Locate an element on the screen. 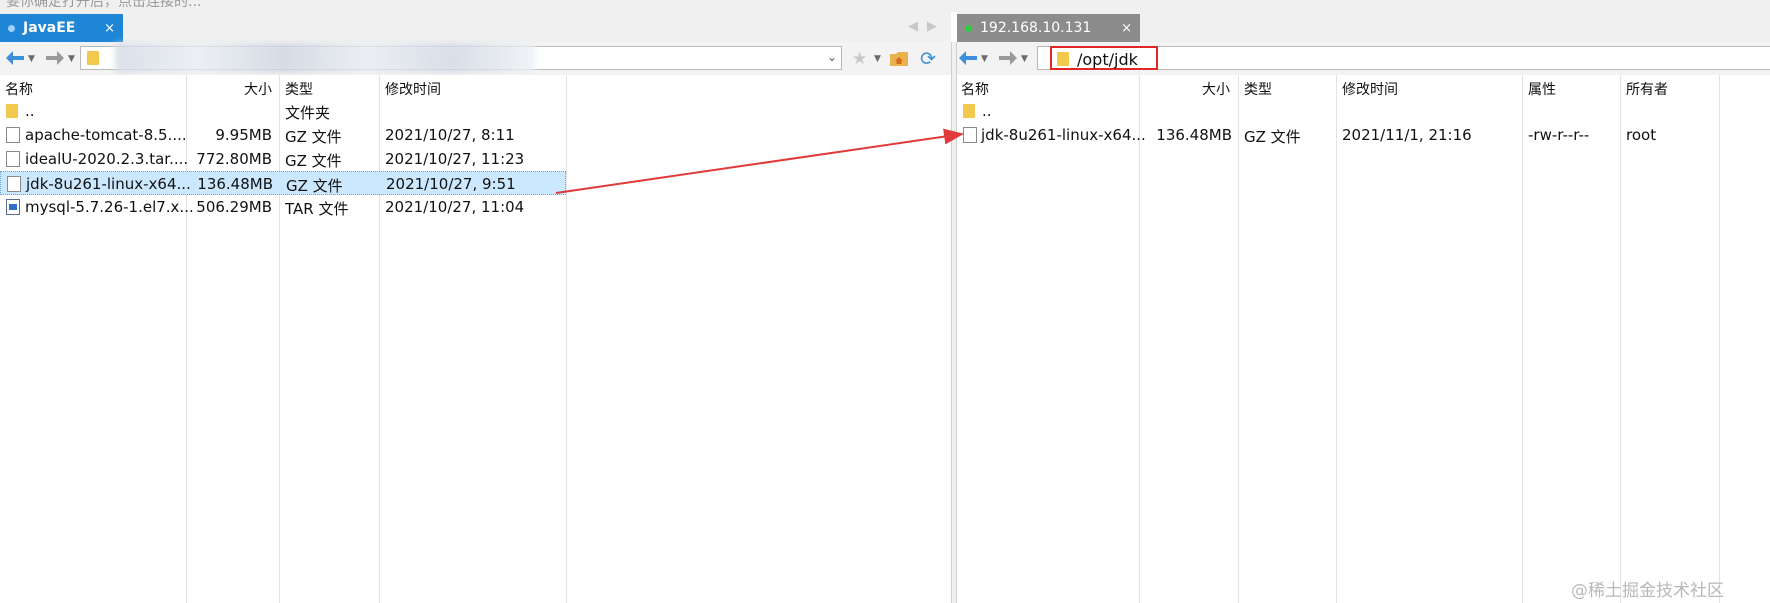 This screenshot has height=603, width=1770. tab-scroll-left-icon: ◀ is located at coordinates (913, 26).